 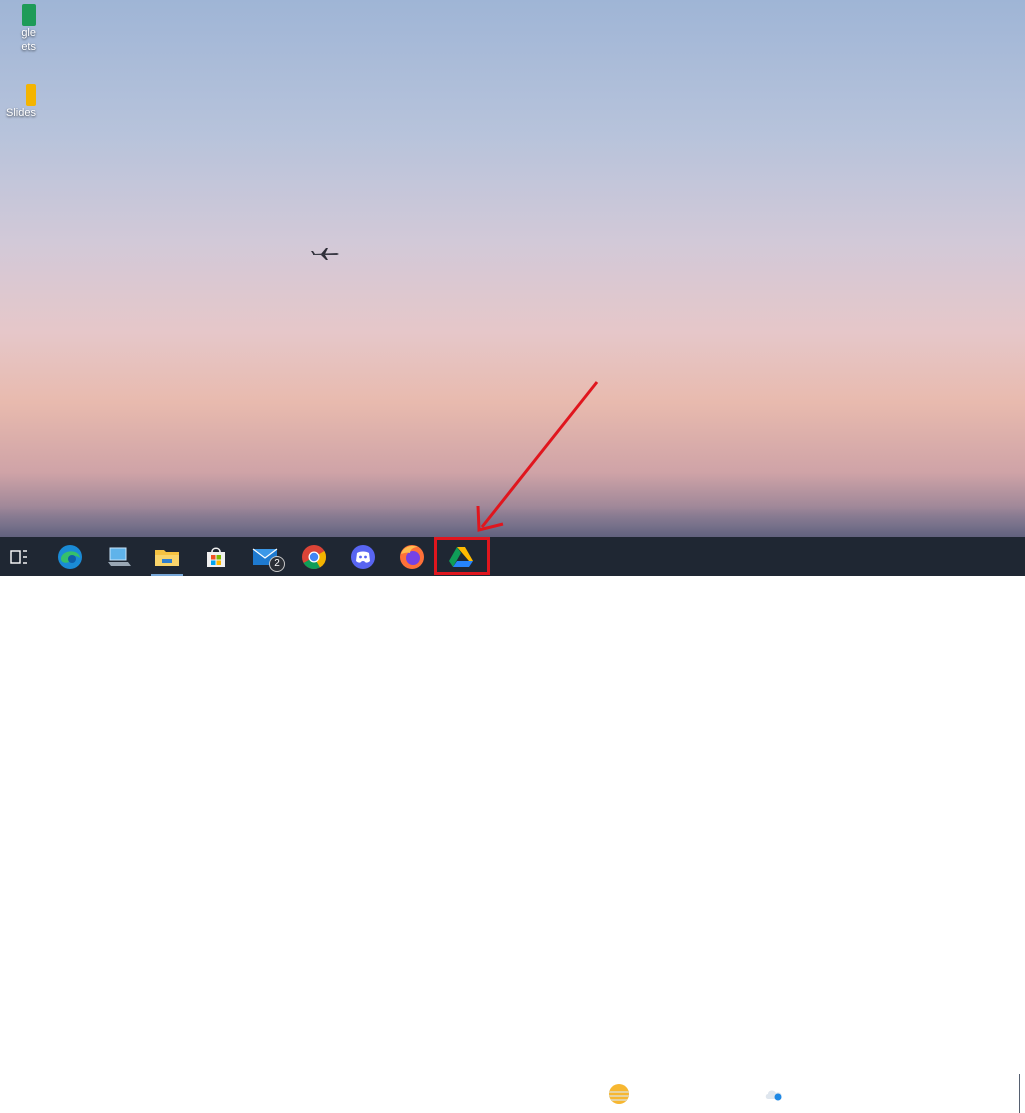 I want to click on taskbar-file-explorer-button, so click(x=167, y=556).